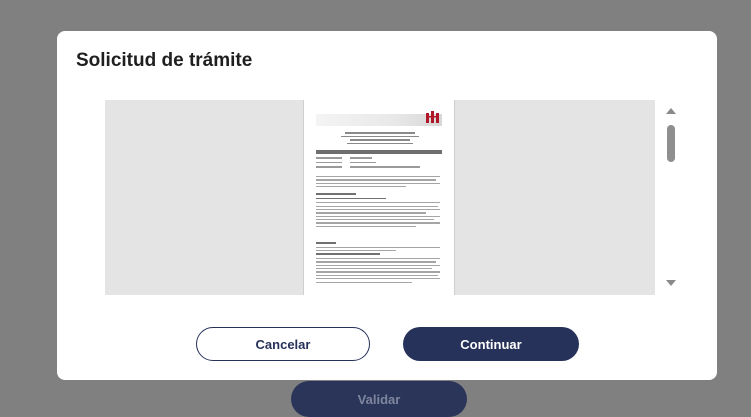 This screenshot has height=417, width=751. Describe the element at coordinates (671, 111) in the screenshot. I see `scroll-up-icon` at that location.